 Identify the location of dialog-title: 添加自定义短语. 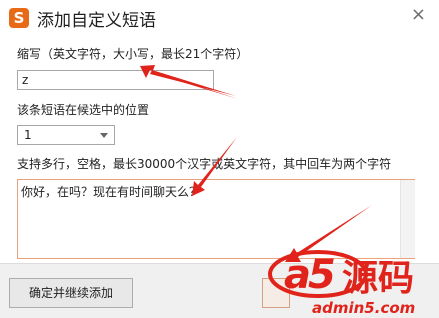
(96, 21).